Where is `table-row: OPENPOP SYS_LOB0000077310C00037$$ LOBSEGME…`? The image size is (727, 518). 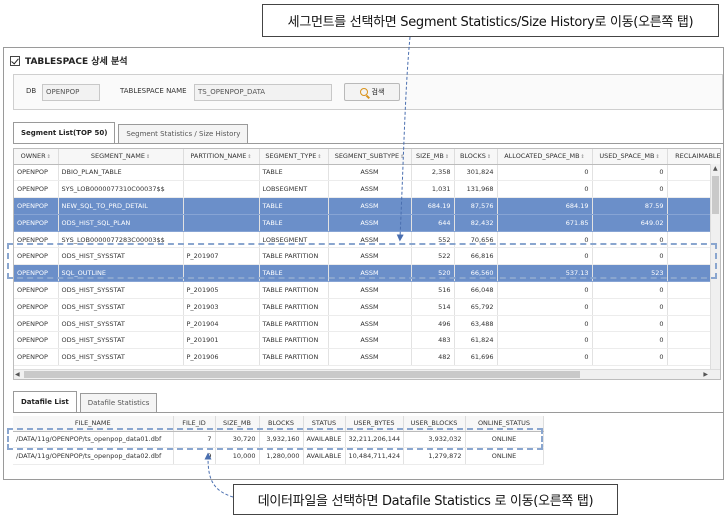 table-row: OPENPOP SYS_LOB0000077310C00037$$ LOBSEGME… is located at coordinates (367, 189).